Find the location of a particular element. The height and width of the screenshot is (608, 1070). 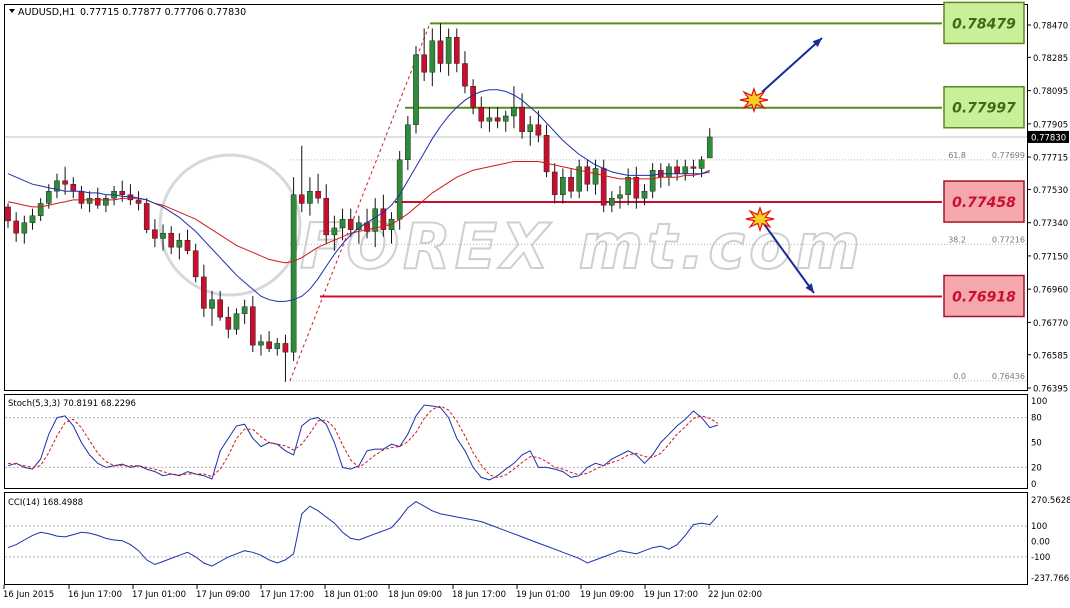

price-tick-label: 0.77530 is located at coordinates (1050, 191).